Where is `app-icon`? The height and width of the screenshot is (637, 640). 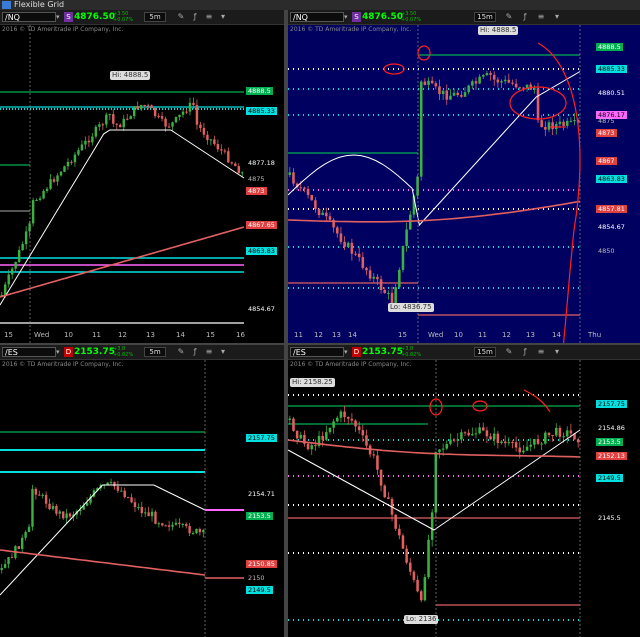
app-icon is located at coordinates (6, 5).